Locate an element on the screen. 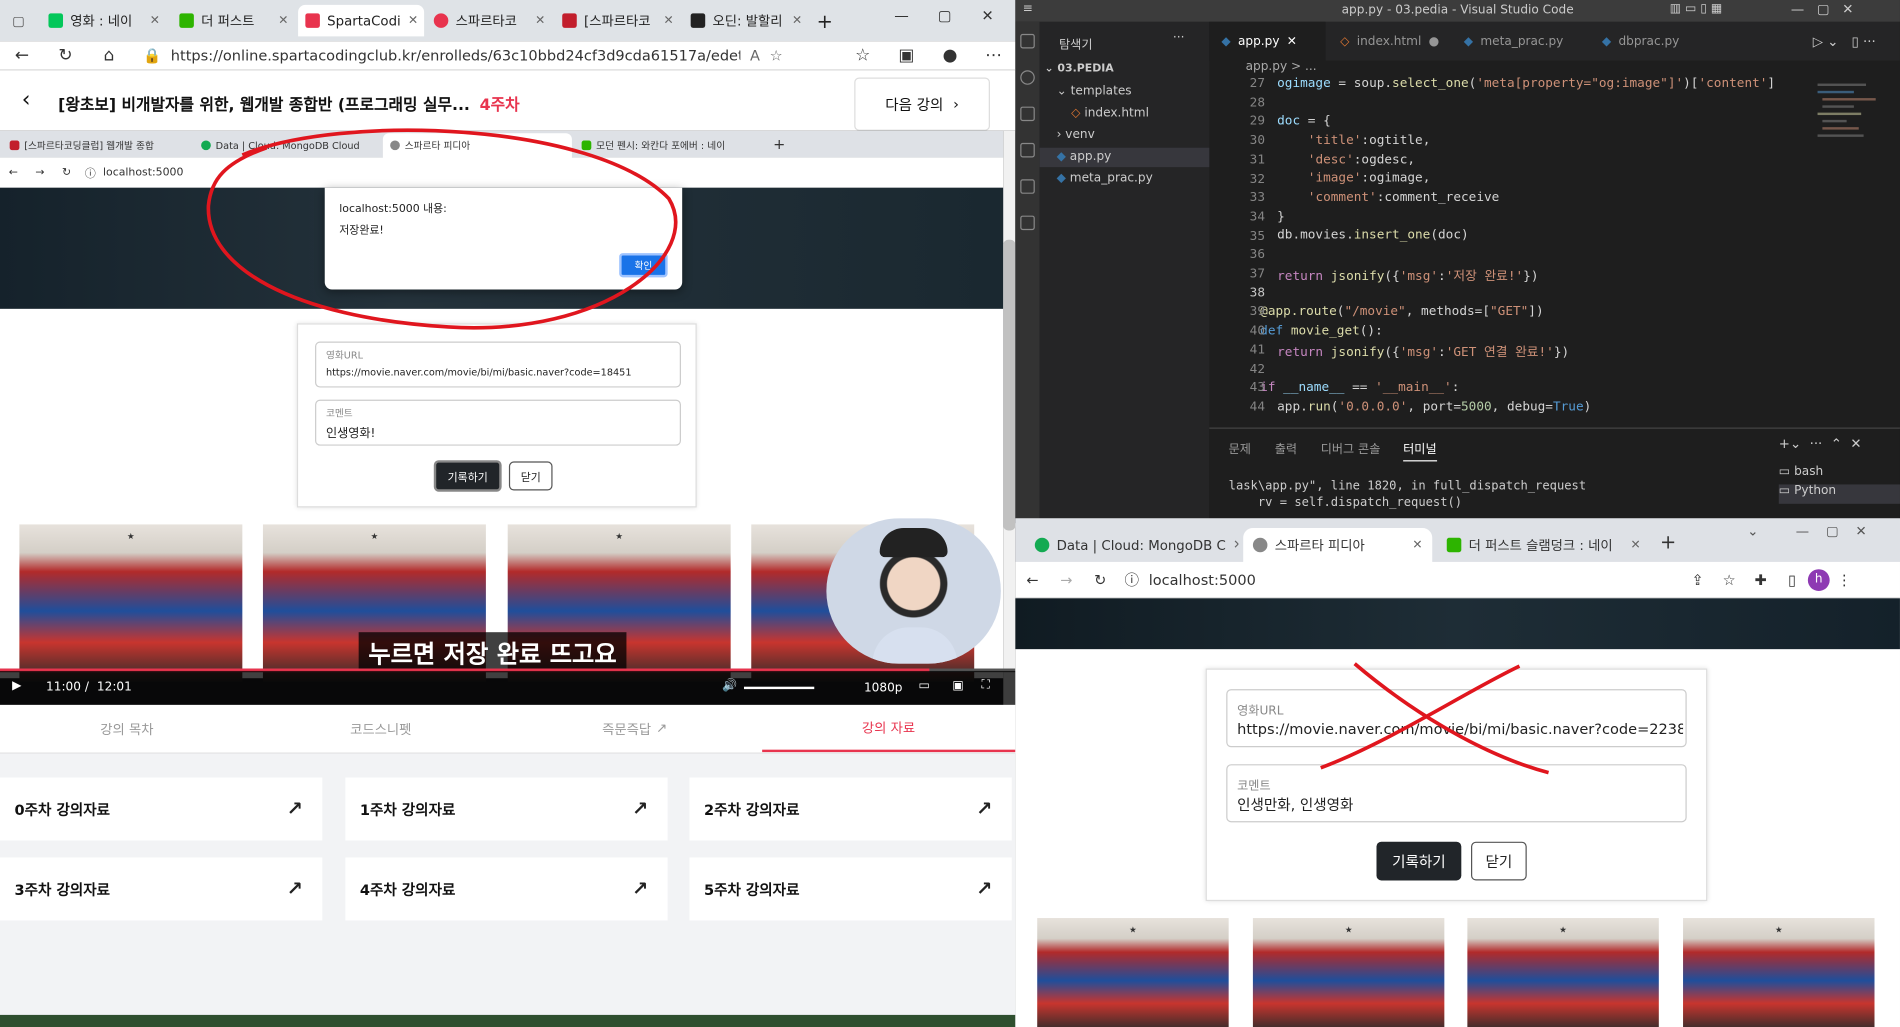  panel-tab-debug-console: 디버그 콘솔 is located at coordinates (1351, 447).